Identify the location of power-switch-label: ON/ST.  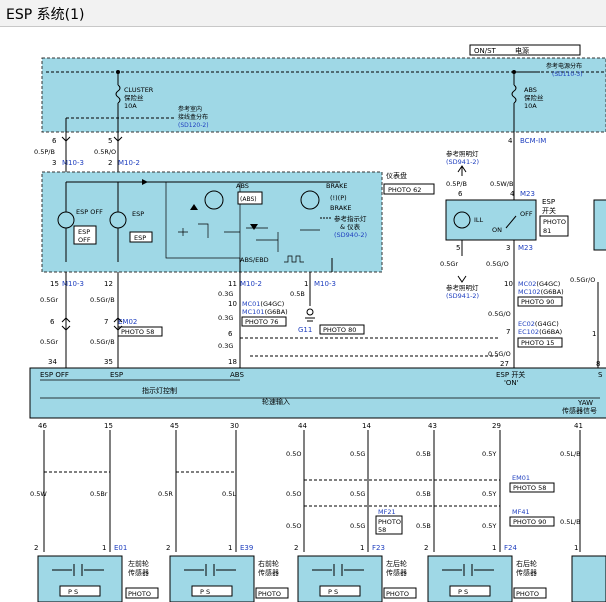
(485, 51).